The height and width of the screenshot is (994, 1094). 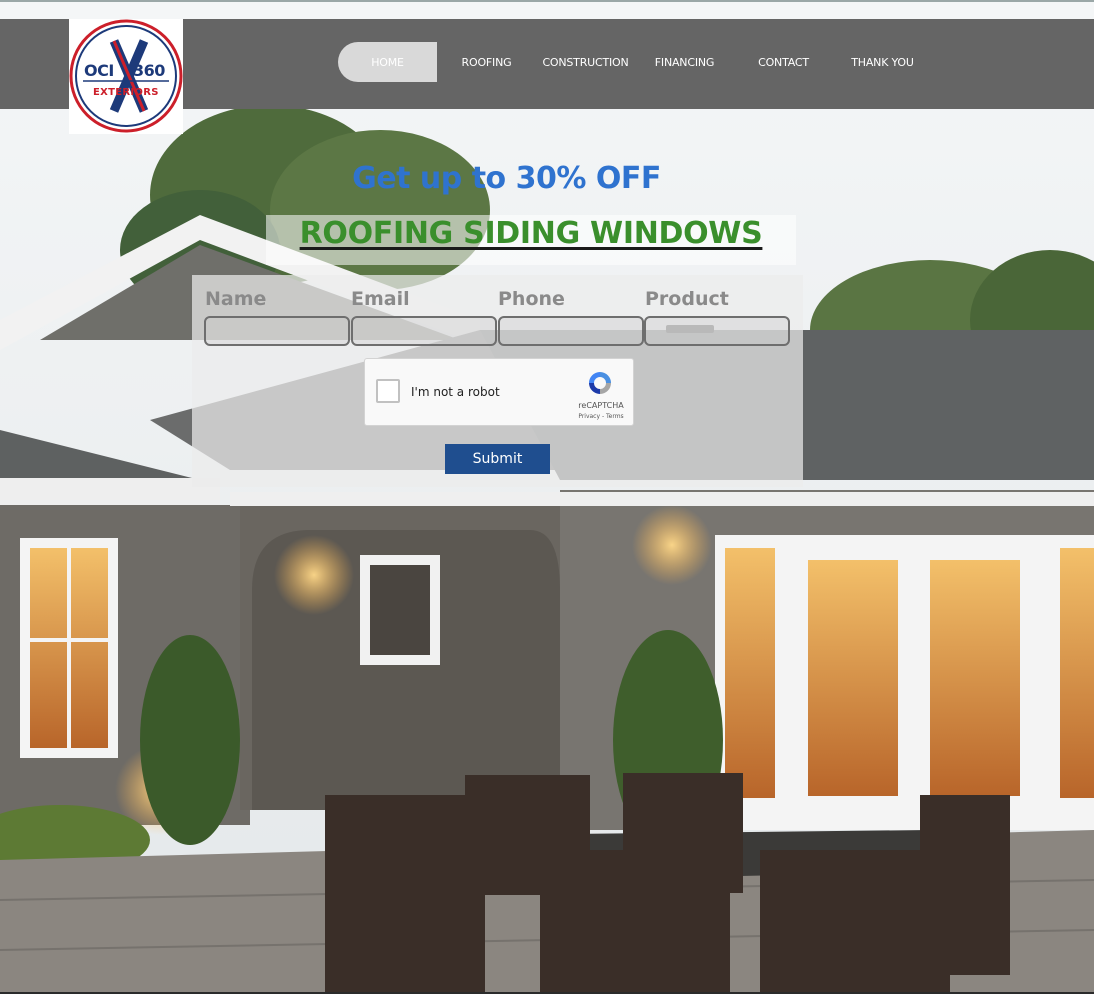 I want to click on logo-text-exteriors: EXTERIORS, so click(x=126, y=92).